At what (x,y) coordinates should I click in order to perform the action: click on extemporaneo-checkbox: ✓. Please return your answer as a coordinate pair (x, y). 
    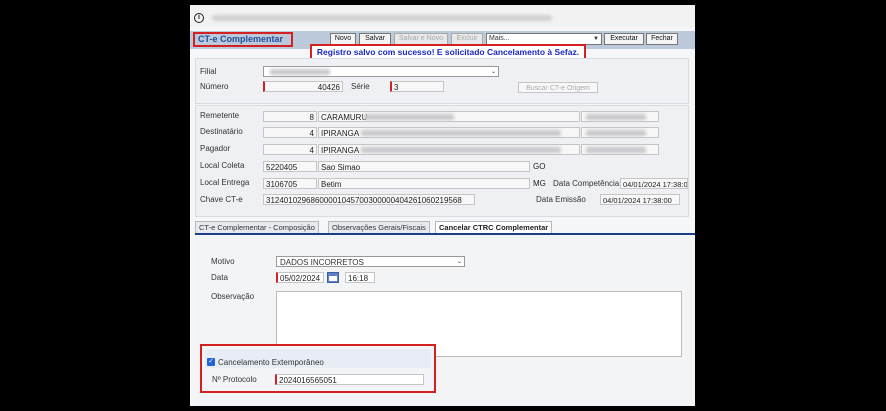
    Looking at the image, I should click on (211, 362).